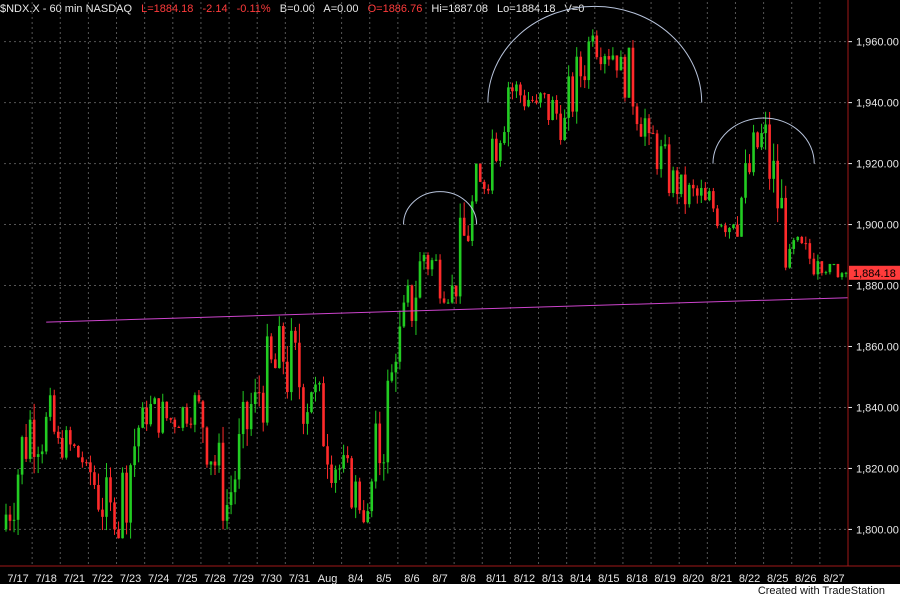 The width and height of the screenshot is (900, 598). Describe the element at coordinates (877, 347) in the screenshot. I see `y-tick-label: 1,860.00` at that location.